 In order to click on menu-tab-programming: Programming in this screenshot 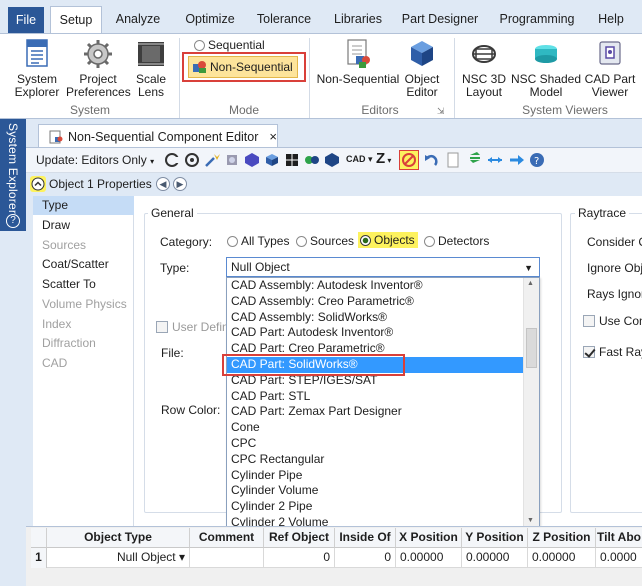, I will do `click(537, 20)`.